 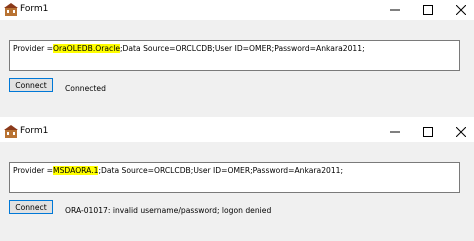 What do you see at coordinates (76, 170) in the screenshot?
I see `provider-highlight: MSDAORA.1` at bounding box center [76, 170].